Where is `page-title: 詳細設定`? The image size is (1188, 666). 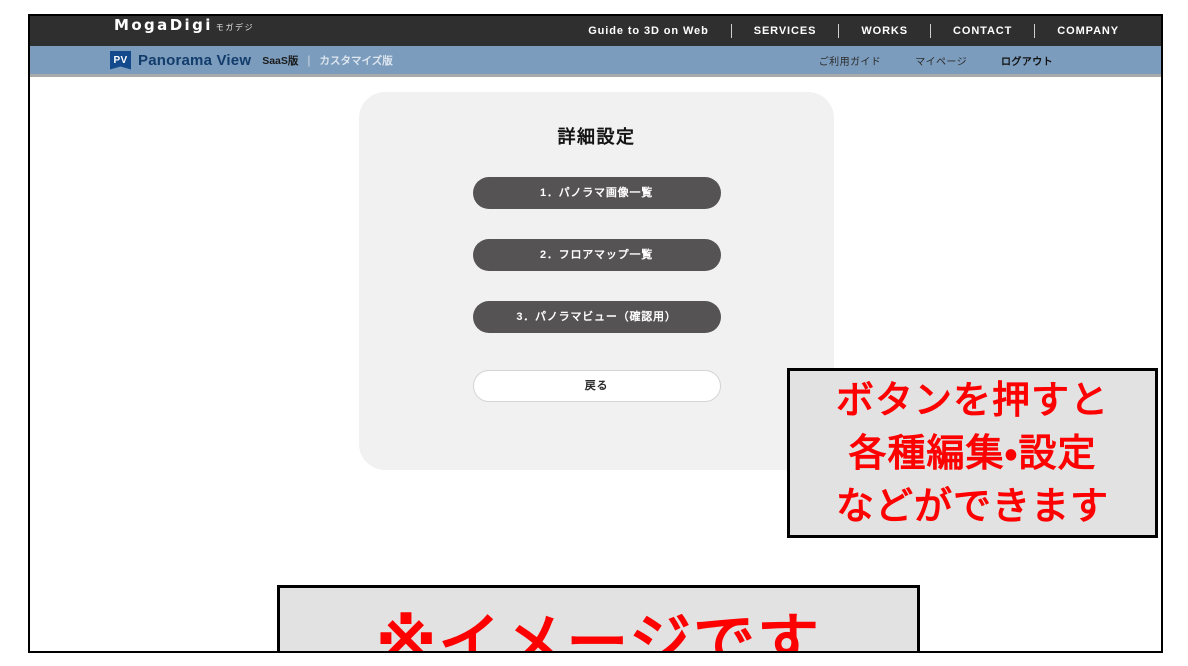 page-title: 詳細設定 is located at coordinates (596, 137).